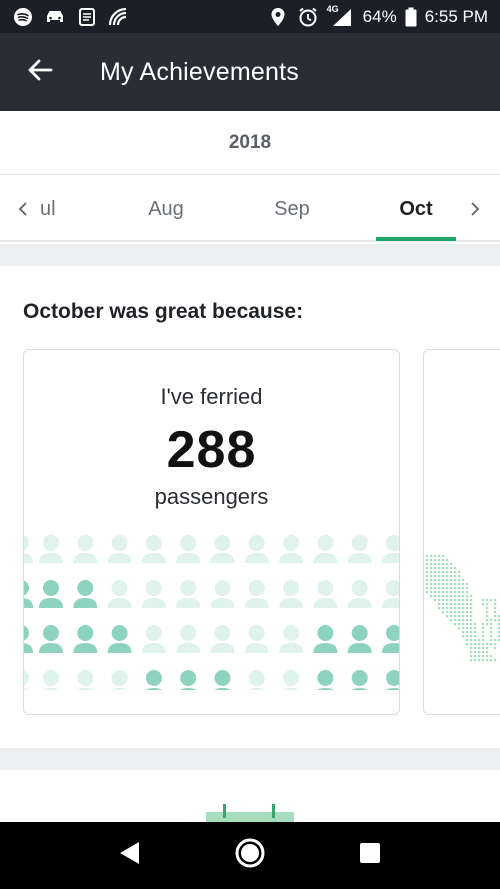  What do you see at coordinates (23, 209) in the screenshot?
I see `month-prev-button` at bounding box center [23, 209].